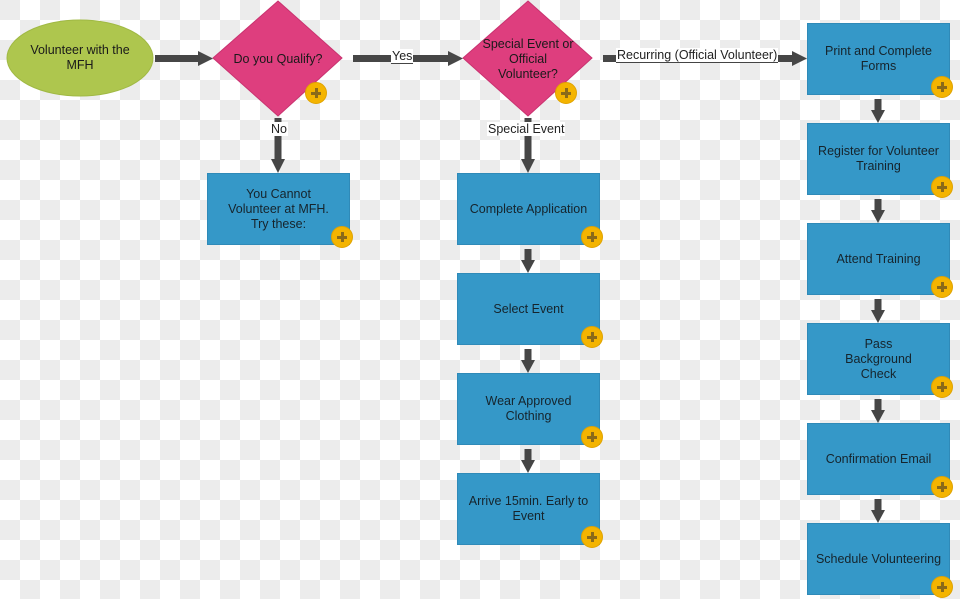 Image resolution: width=960 pixels, height=599 pixels. I want to click on process-label: Schedule Volunteering, so click(878, 558).